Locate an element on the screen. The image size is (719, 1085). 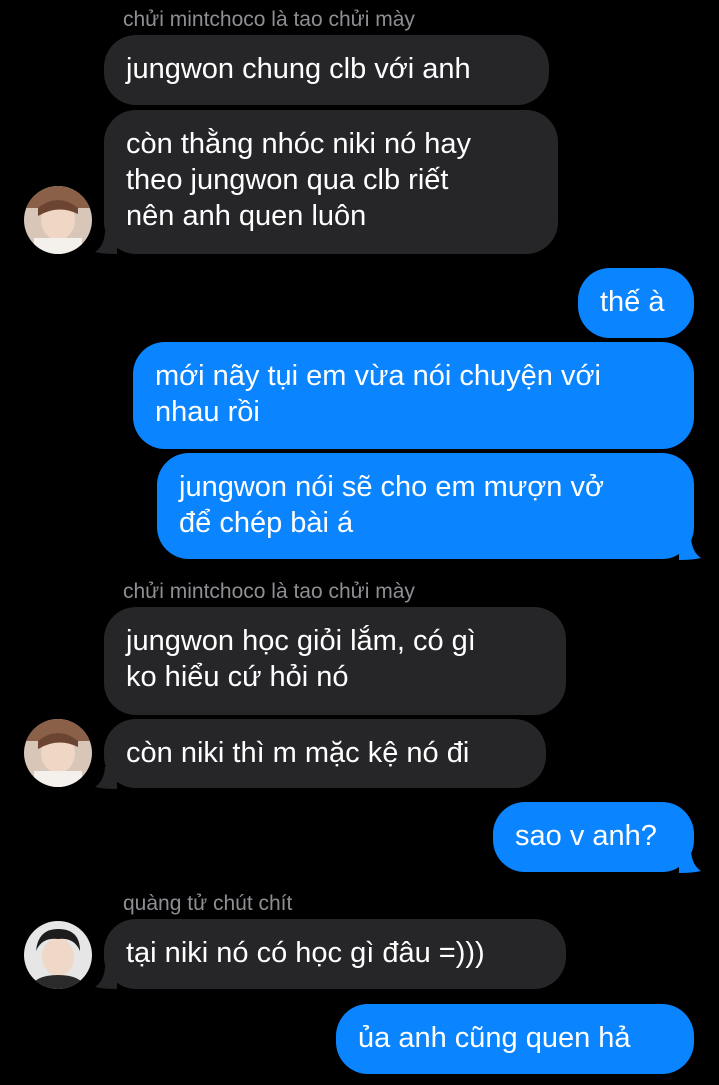
message-bubble-incoming: jungwon chung clb với anh is located at coordinates (326, 70).